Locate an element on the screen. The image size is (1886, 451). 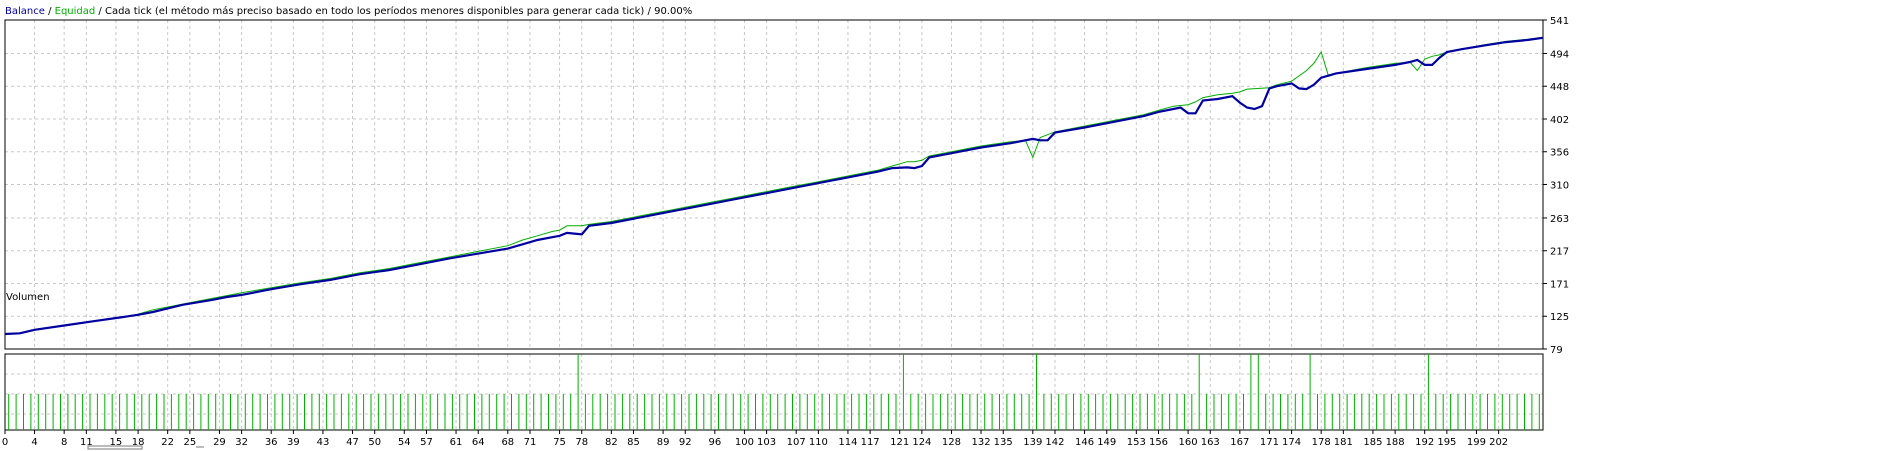
x-tick-label: 25 is located at coordinates (189, 442).